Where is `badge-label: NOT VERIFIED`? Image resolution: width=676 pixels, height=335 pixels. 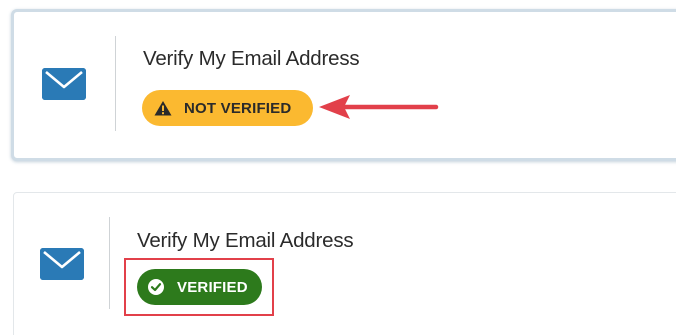 badge-label: NOT VERIFIED is located at coordinates (238, 108).